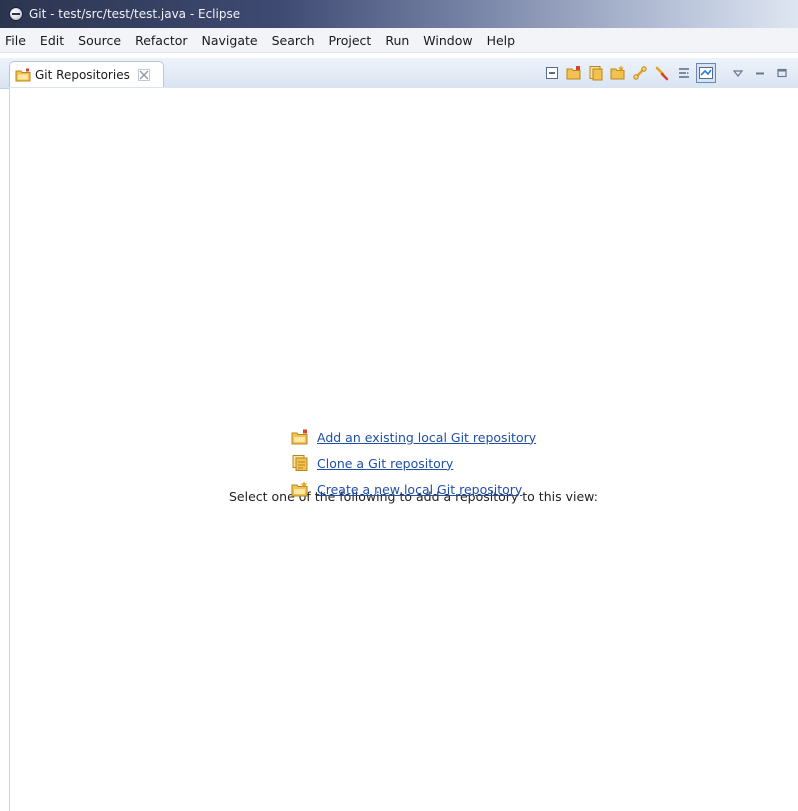 This screenshot has height=811, width=798. Describe the element at coordinates (143, 74) in the screenshot. I see `close-icon` at that location.